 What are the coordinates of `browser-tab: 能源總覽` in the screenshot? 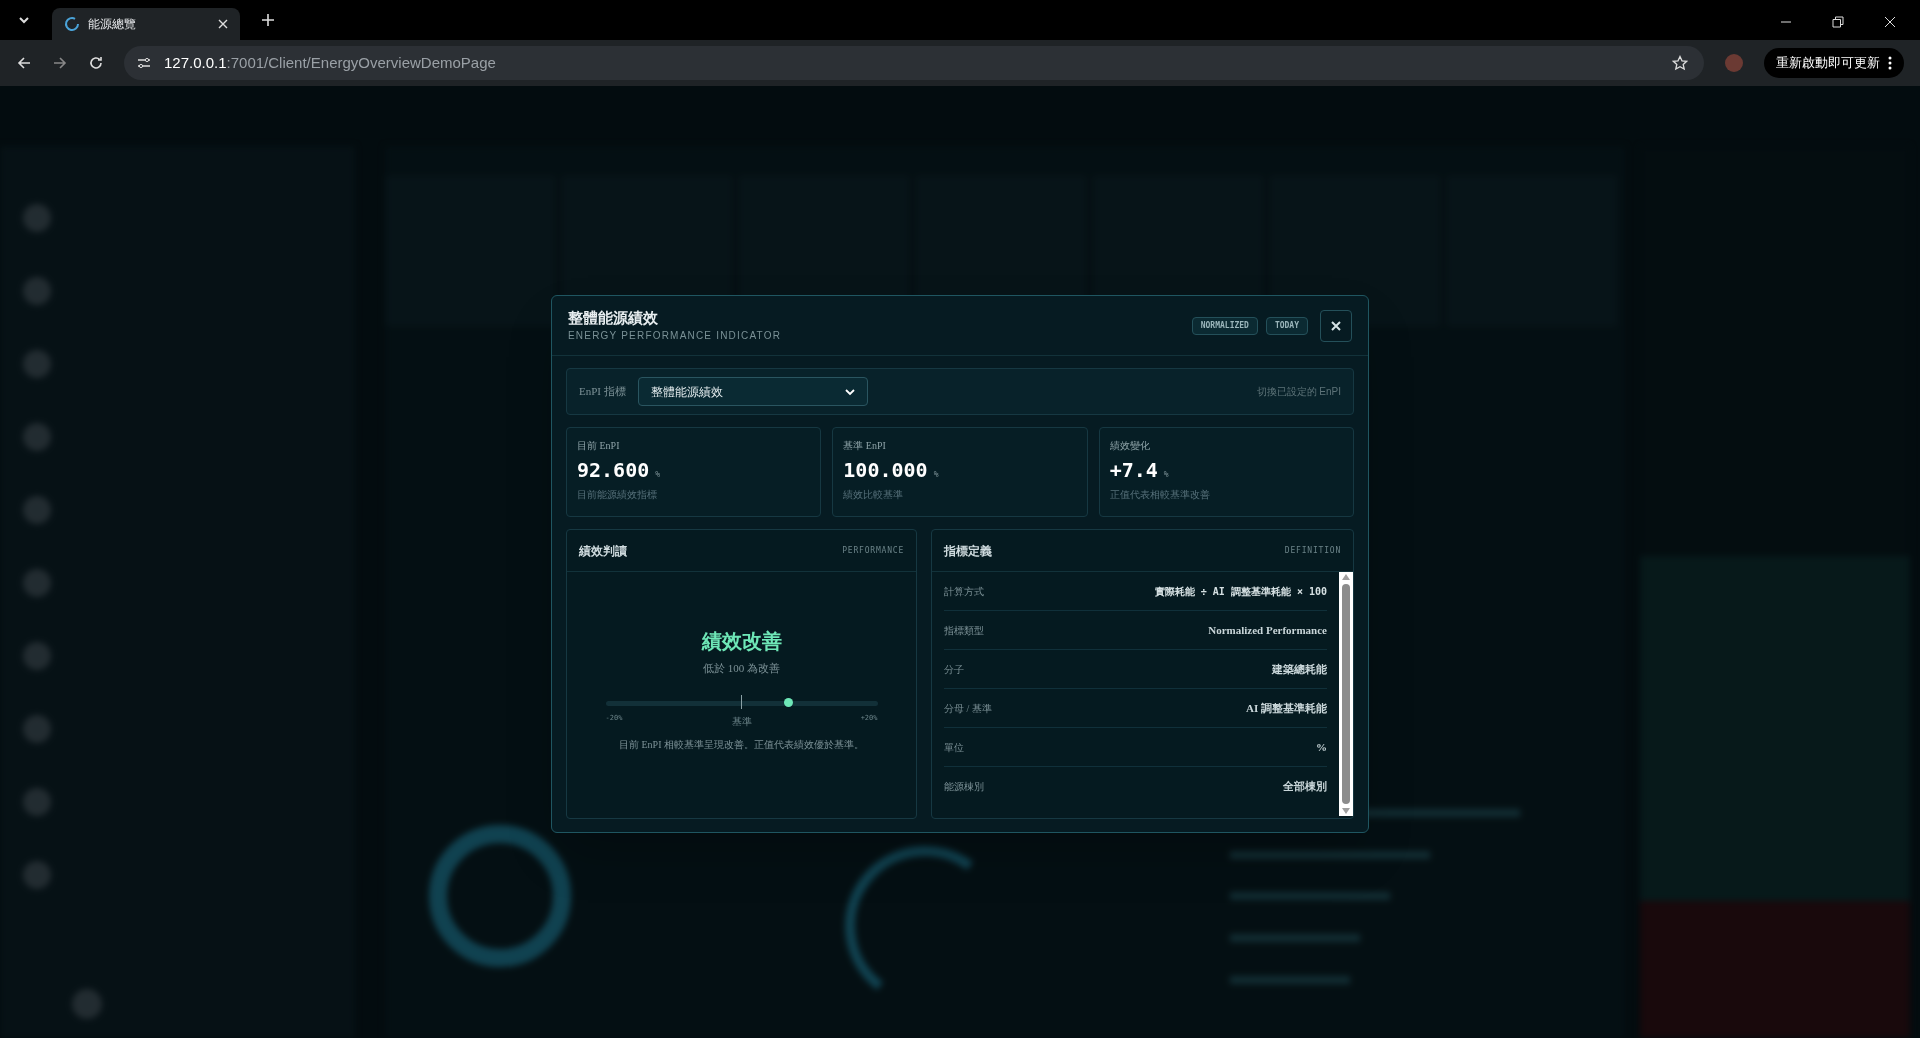 It's located at (146, 24).